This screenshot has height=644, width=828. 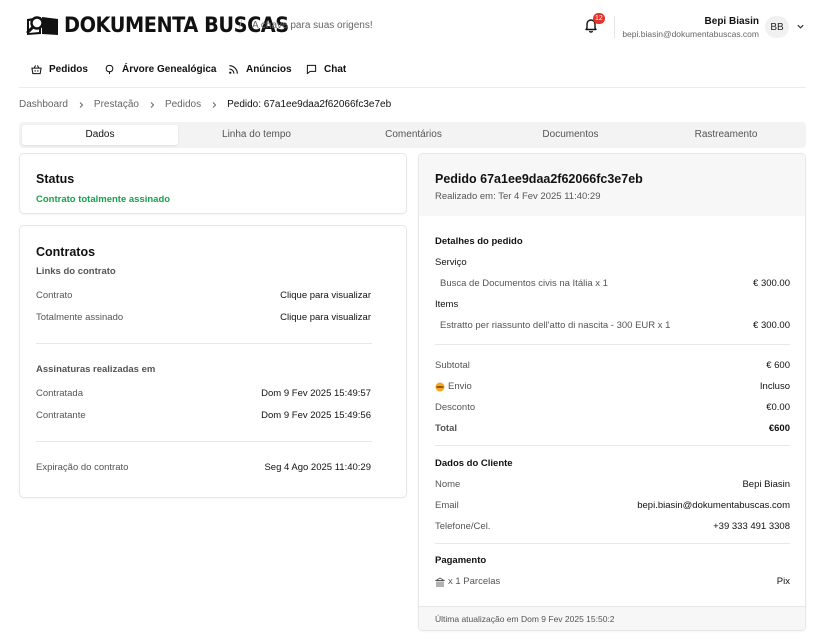 I want to click on discount-value: €0.00, so click(x=778, y=407).